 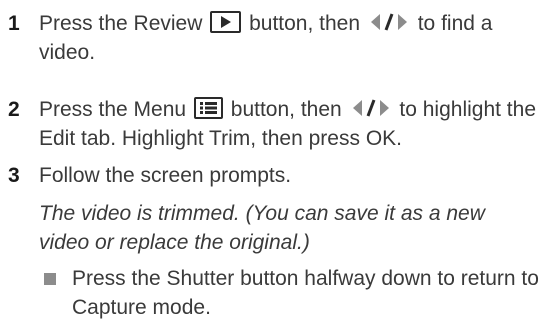 I want to click on square-bullet-icon, so click(x=50, y=279).